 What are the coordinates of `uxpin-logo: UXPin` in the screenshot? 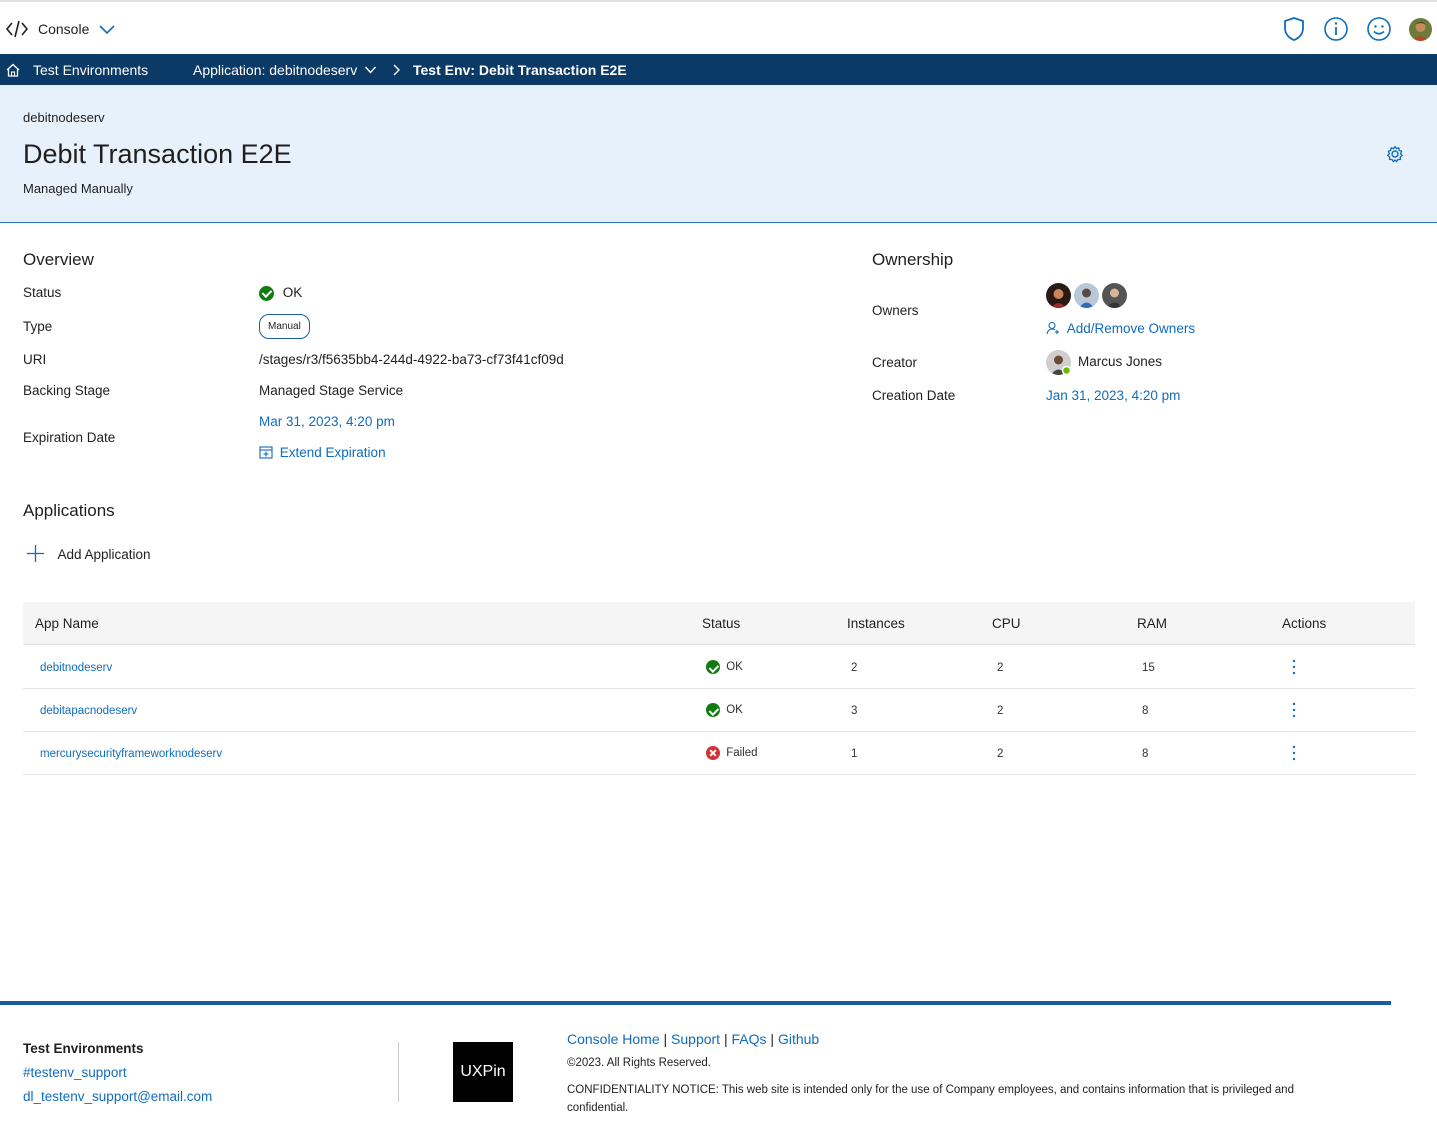 It's located at (483, 1072).